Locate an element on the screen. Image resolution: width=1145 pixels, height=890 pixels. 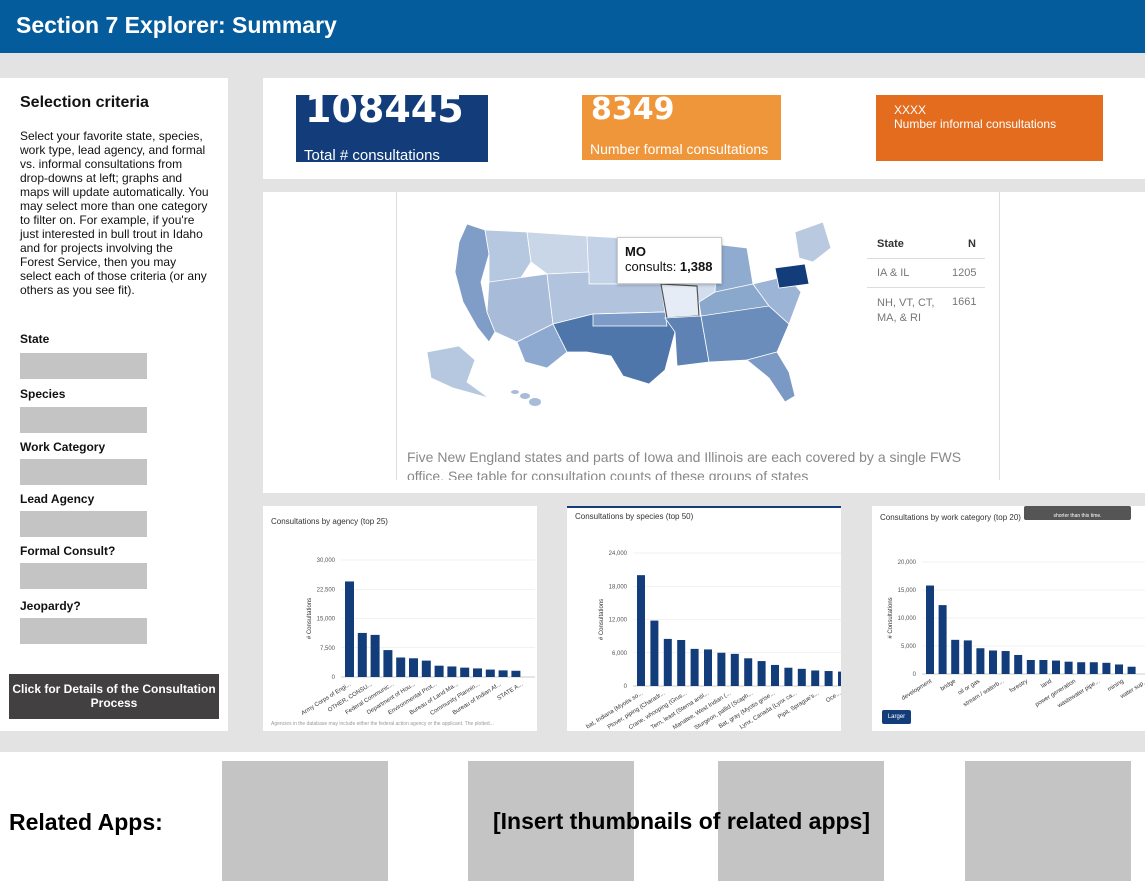
formal-consultations-label: Number formal consultations is located at coordinates (679, 149).